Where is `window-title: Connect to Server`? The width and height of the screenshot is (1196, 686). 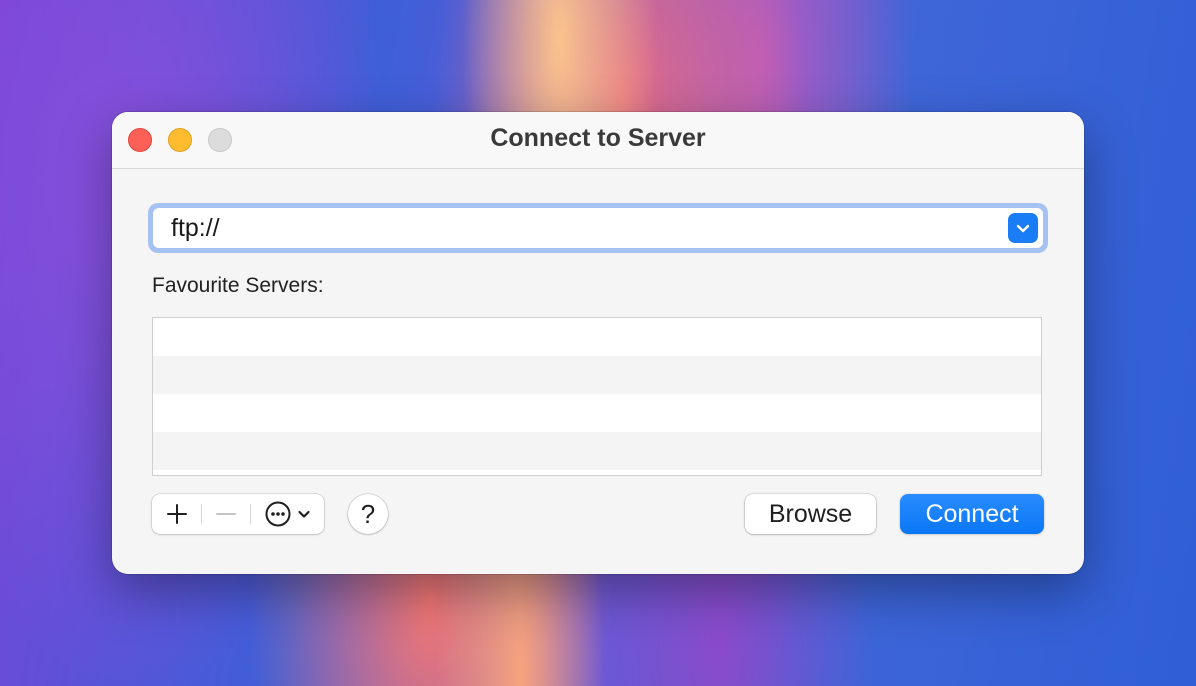
window-title: Connect to Server is located at coordinates (598, 138).